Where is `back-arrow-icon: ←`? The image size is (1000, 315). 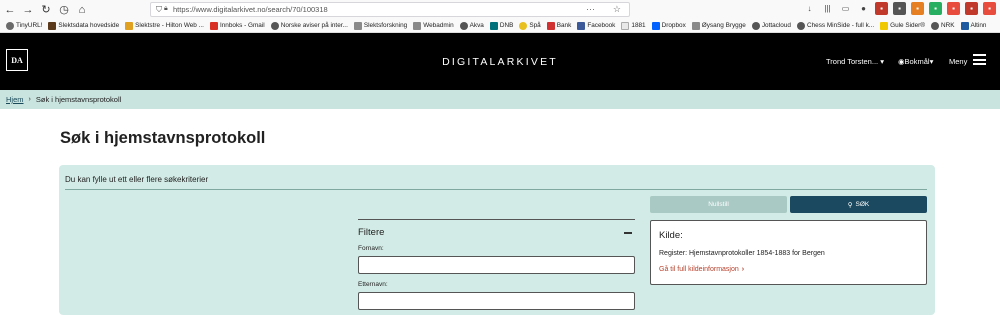 back-arrow-icon: ← is located at coordinates (10, 10).